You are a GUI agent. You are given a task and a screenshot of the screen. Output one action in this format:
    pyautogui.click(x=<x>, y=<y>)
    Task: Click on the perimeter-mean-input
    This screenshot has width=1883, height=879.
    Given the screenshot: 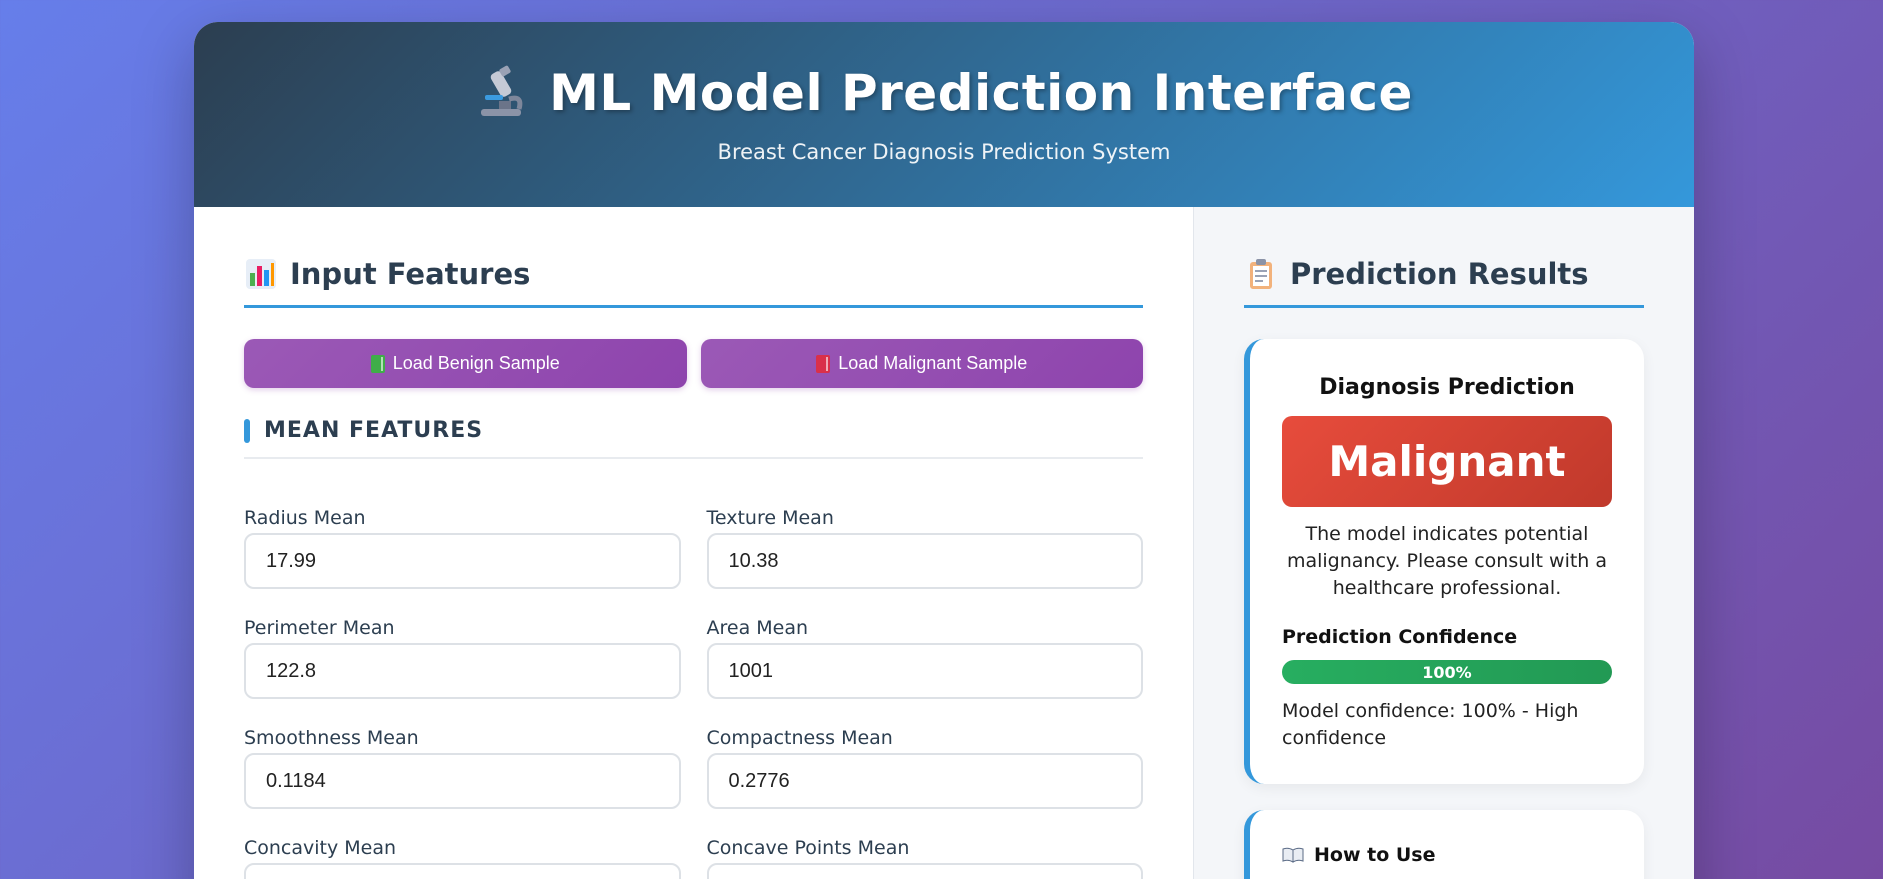 What is the action you would take?
    pyautogui.click(x=462, y=671)
    